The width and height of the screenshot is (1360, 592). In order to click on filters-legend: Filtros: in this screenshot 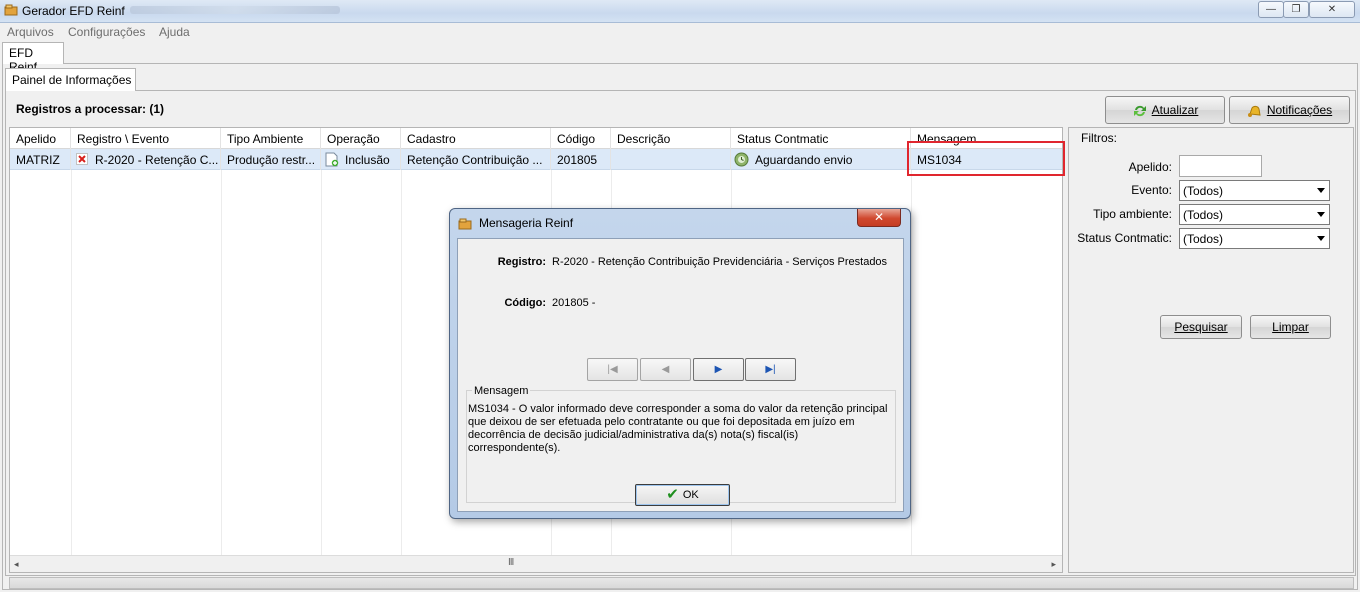, I will do `click(1099, 138)`.